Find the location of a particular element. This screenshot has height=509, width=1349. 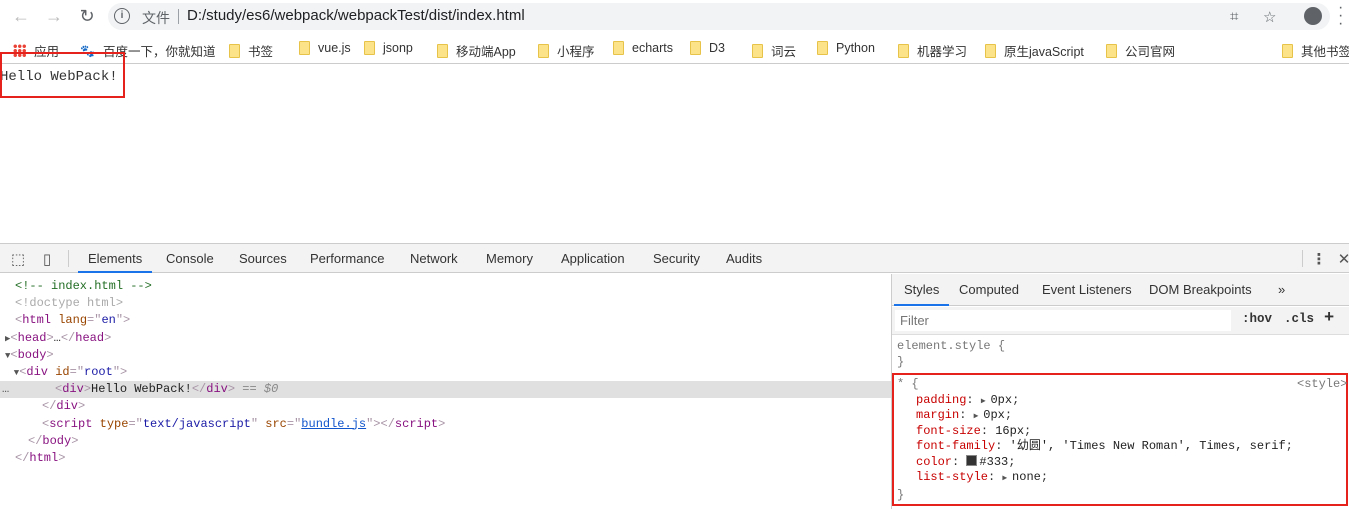

property-value: '幼圆', 'Times New Roman', Times, serif is located at coordinates (1148, 446).